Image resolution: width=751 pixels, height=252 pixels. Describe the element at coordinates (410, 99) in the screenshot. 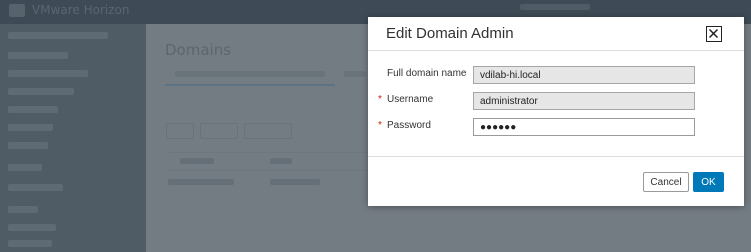

I see `username-label: Username` at that location.